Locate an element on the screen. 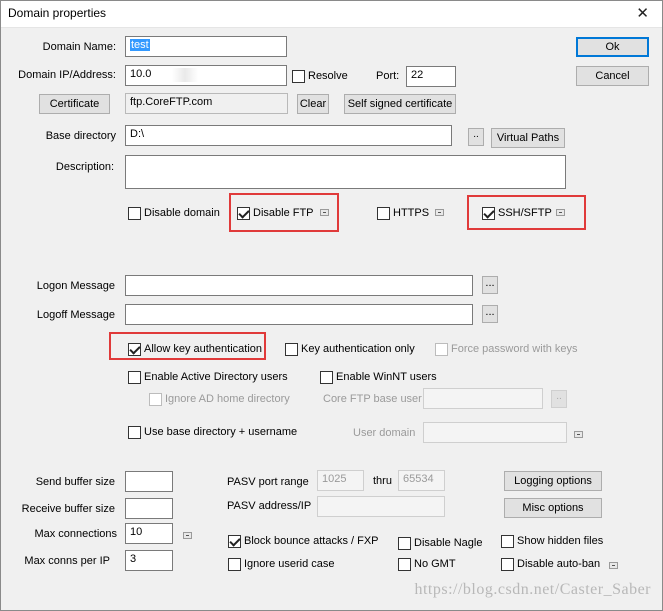 The width and height of the screenshot is (663, 611). allow-key-authentication-checkbox: Allow key authentication is located at coordinates (195, 349).